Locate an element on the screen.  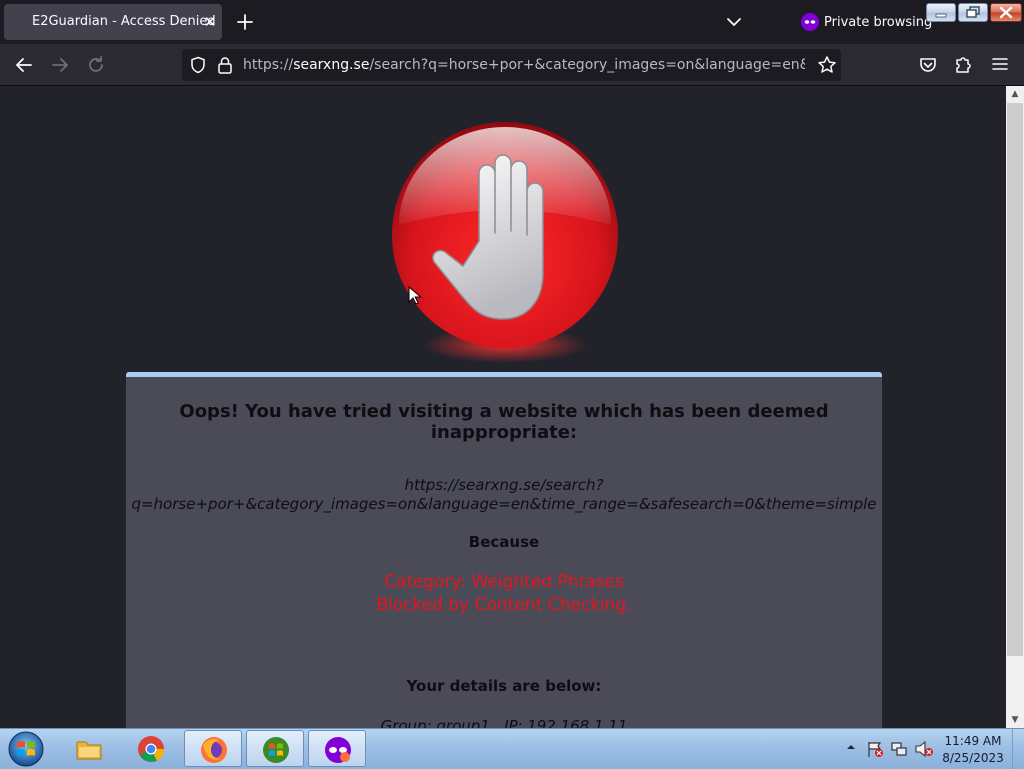
scroll-up-icon: ▲ is located at coordinates (1015, 94).